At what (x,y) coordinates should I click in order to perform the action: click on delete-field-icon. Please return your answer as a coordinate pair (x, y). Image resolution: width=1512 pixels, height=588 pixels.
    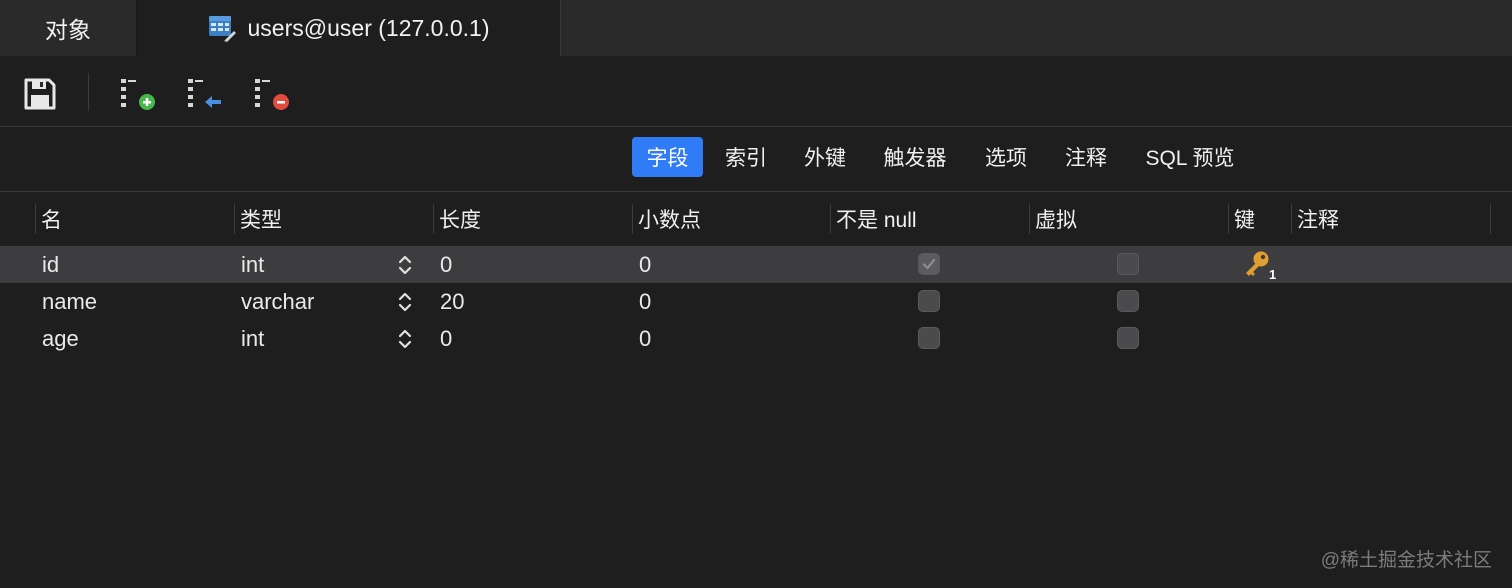
    Looking at the image, I should click on (272, 94).